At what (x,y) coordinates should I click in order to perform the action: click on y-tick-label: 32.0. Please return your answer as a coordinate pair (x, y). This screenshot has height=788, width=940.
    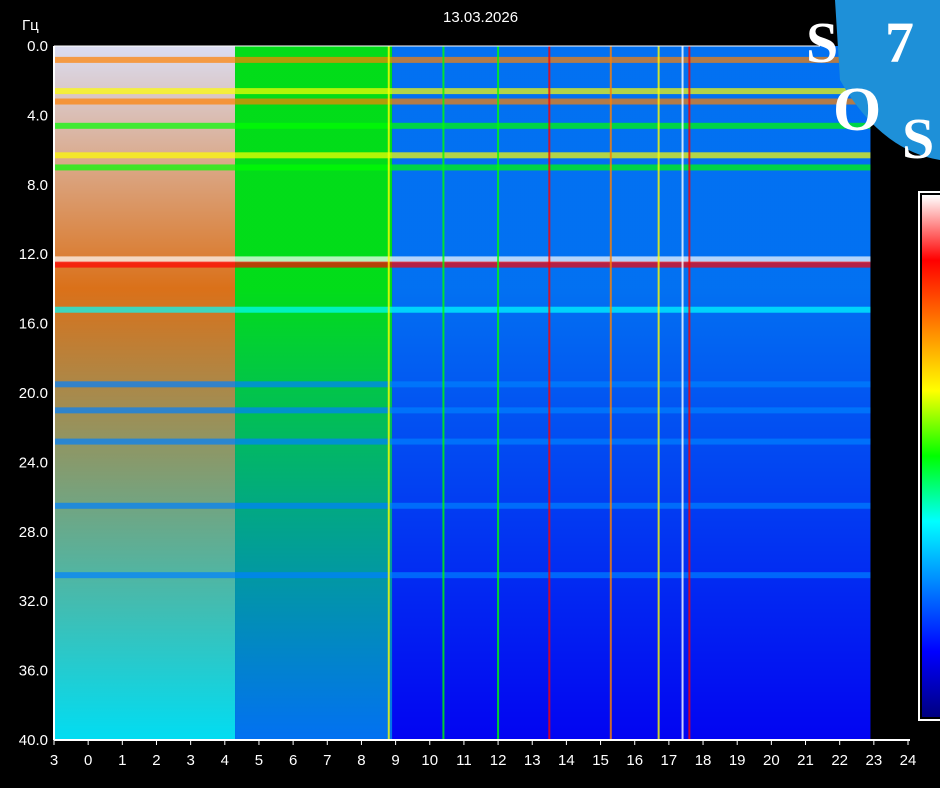
    Looking at the image, I should click on (33, 601).